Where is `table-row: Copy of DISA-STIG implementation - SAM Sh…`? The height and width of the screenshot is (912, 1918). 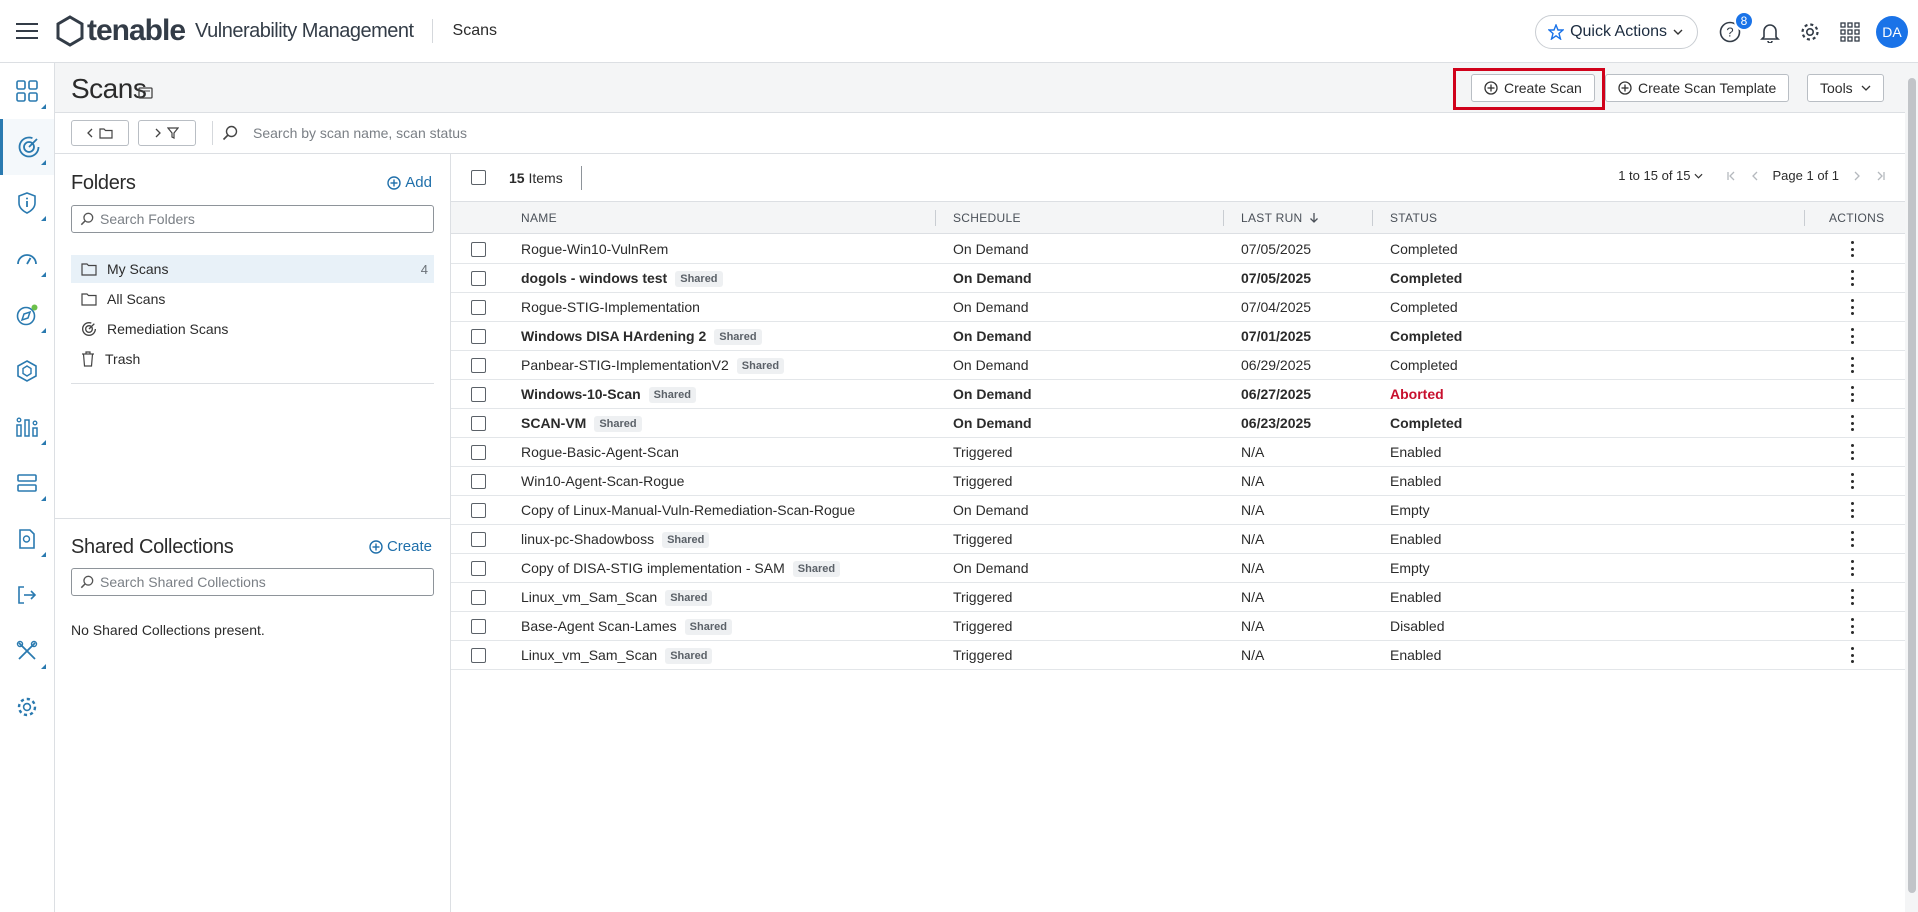
table-row: Copy of DISA-STIG implementation - SAM Sh… is located at coordinates (1178, 568).